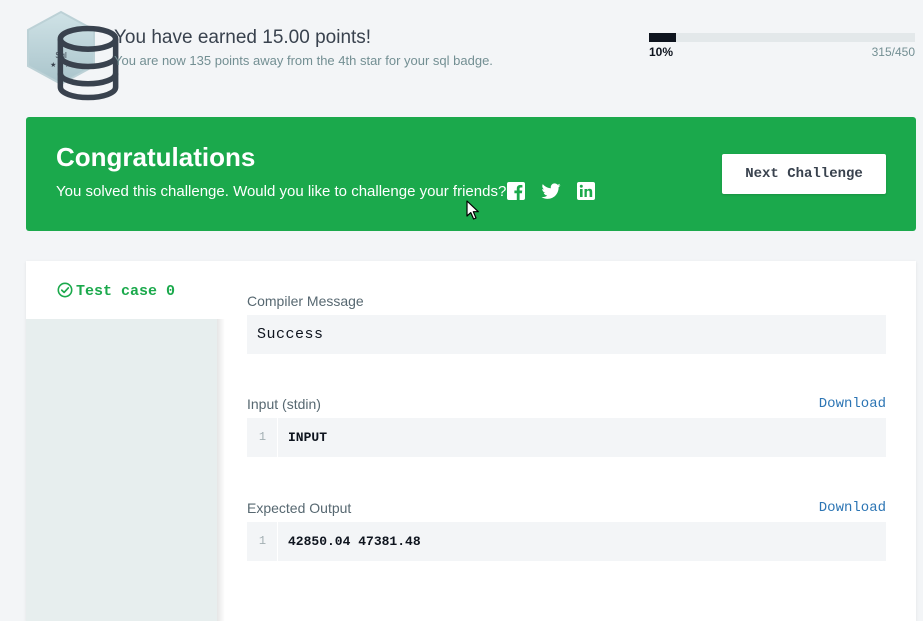 This screenshot has width=923, height=621. I want to click on input-label: Input (stdin), so click(284, 404).